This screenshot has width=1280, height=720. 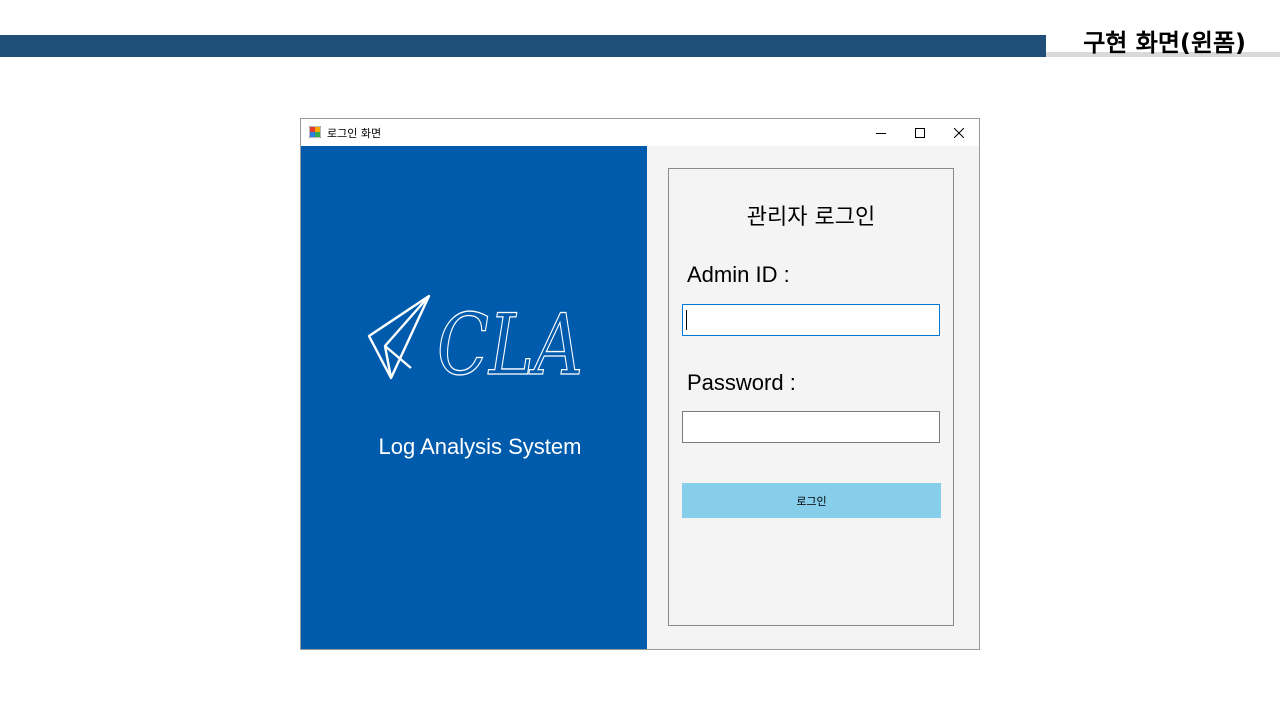 I want to click on password-input, so click(x=811, y=427).